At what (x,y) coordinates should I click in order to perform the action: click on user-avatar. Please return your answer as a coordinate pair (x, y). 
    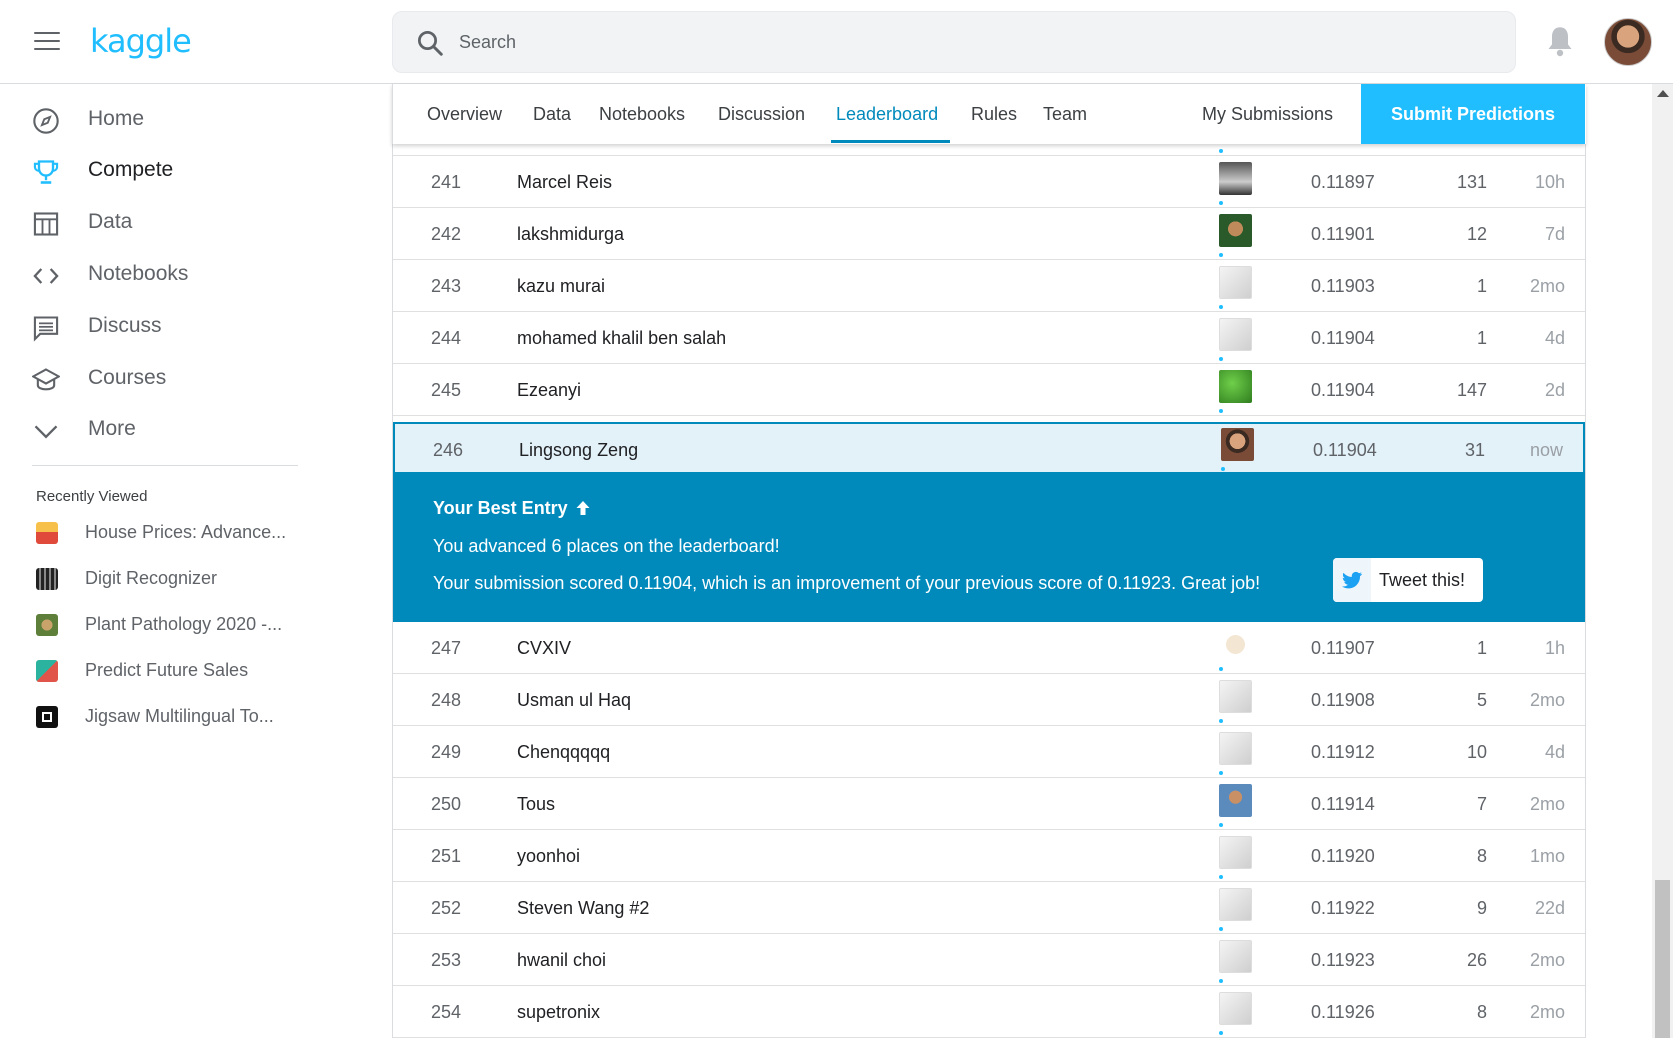
    Looking at the image, I should click on (1628, 42).